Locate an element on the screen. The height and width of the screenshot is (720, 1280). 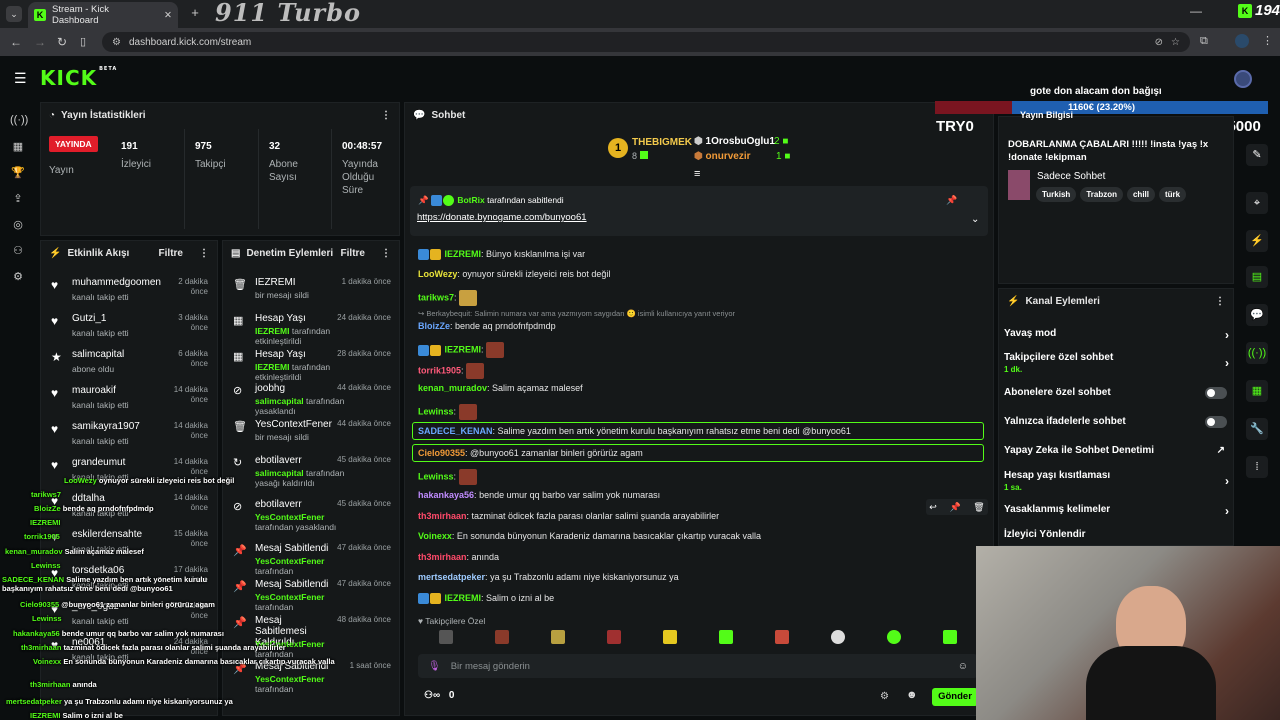
back-icon: ← is located at coordinates (16, 42).